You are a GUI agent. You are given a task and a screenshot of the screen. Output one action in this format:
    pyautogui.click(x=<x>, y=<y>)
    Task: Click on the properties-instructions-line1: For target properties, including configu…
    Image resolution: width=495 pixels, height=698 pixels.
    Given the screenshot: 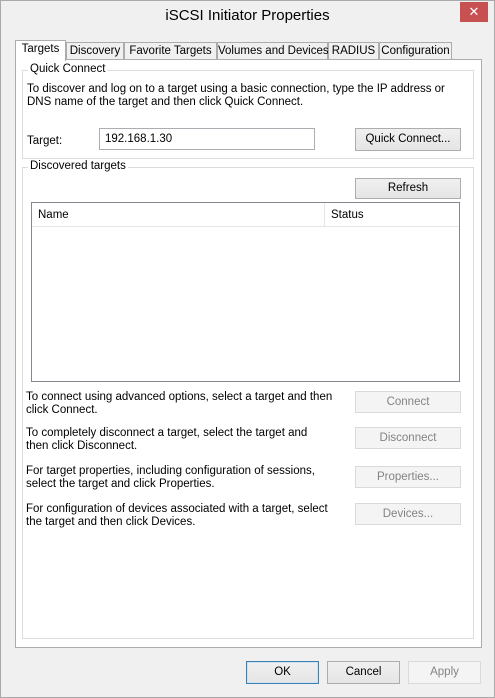 What is the action you would take?
    pyautogui.click(x=170, y=471)
    